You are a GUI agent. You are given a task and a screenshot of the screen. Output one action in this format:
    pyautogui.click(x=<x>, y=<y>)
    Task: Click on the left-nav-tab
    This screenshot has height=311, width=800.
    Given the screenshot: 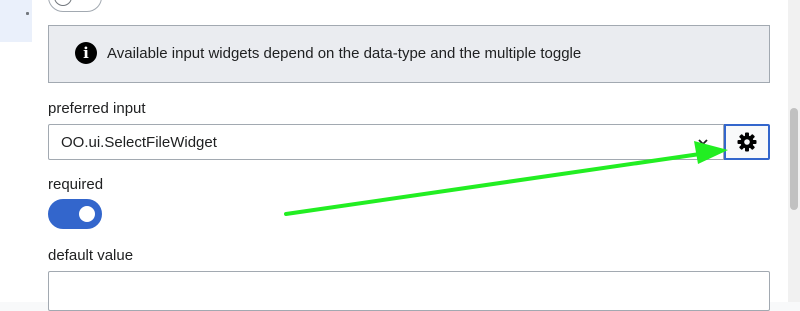 What is the action you would take?
    pyautogui.click(x=16, y=21)
    